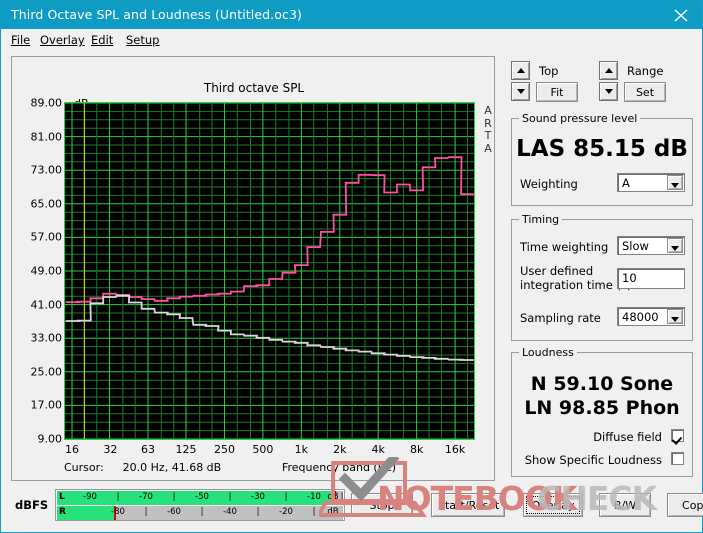  Describe the element at coordinates (378, 449) in the screenshot. I see `x-tick-label: 4k` at that location.